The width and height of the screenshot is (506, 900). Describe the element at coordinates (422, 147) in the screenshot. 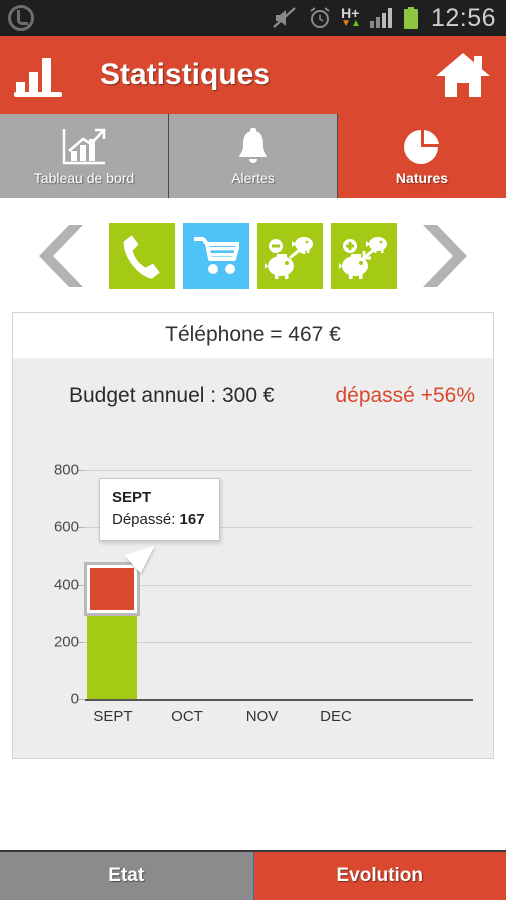

I see `pie-chart-icon` at that location.